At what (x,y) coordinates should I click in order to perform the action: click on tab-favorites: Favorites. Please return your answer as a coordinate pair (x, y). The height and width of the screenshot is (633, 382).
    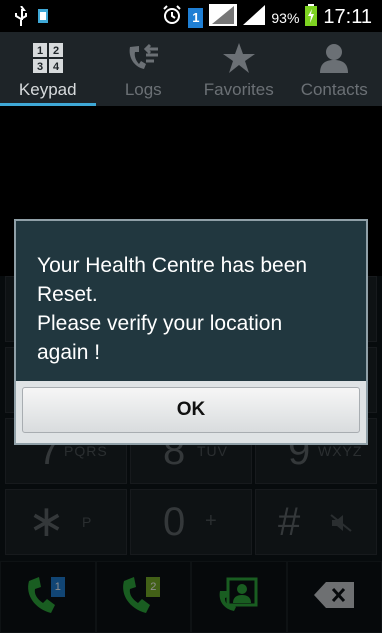
    Looking at the image, I should click on (239, 69).